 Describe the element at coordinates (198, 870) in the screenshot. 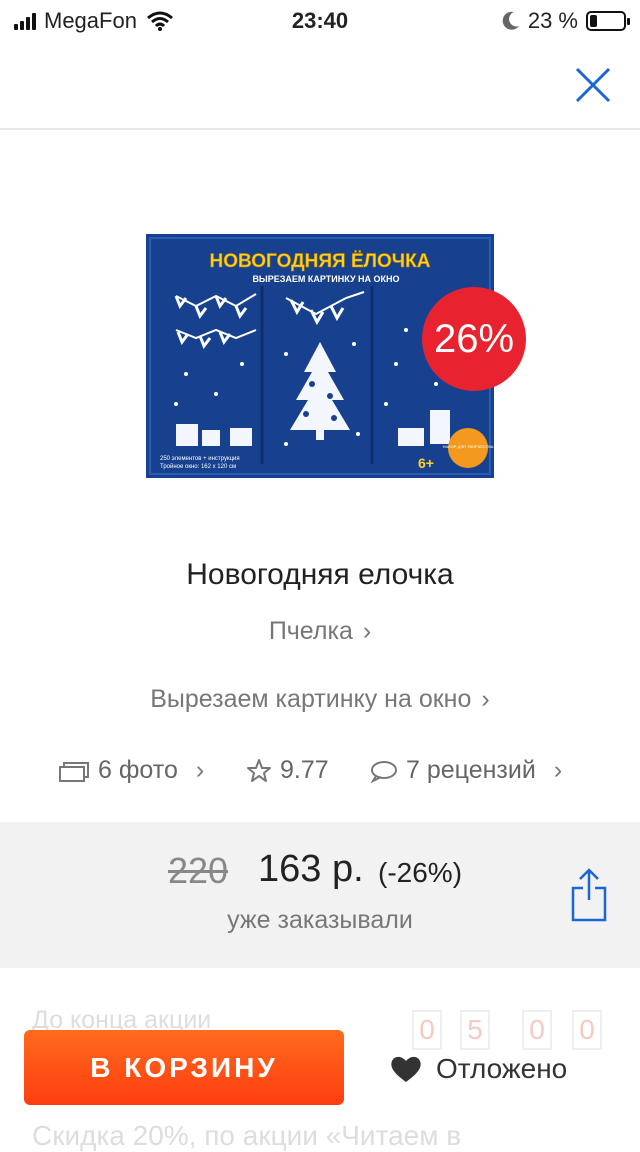

I see `old-price: 220` at that location.